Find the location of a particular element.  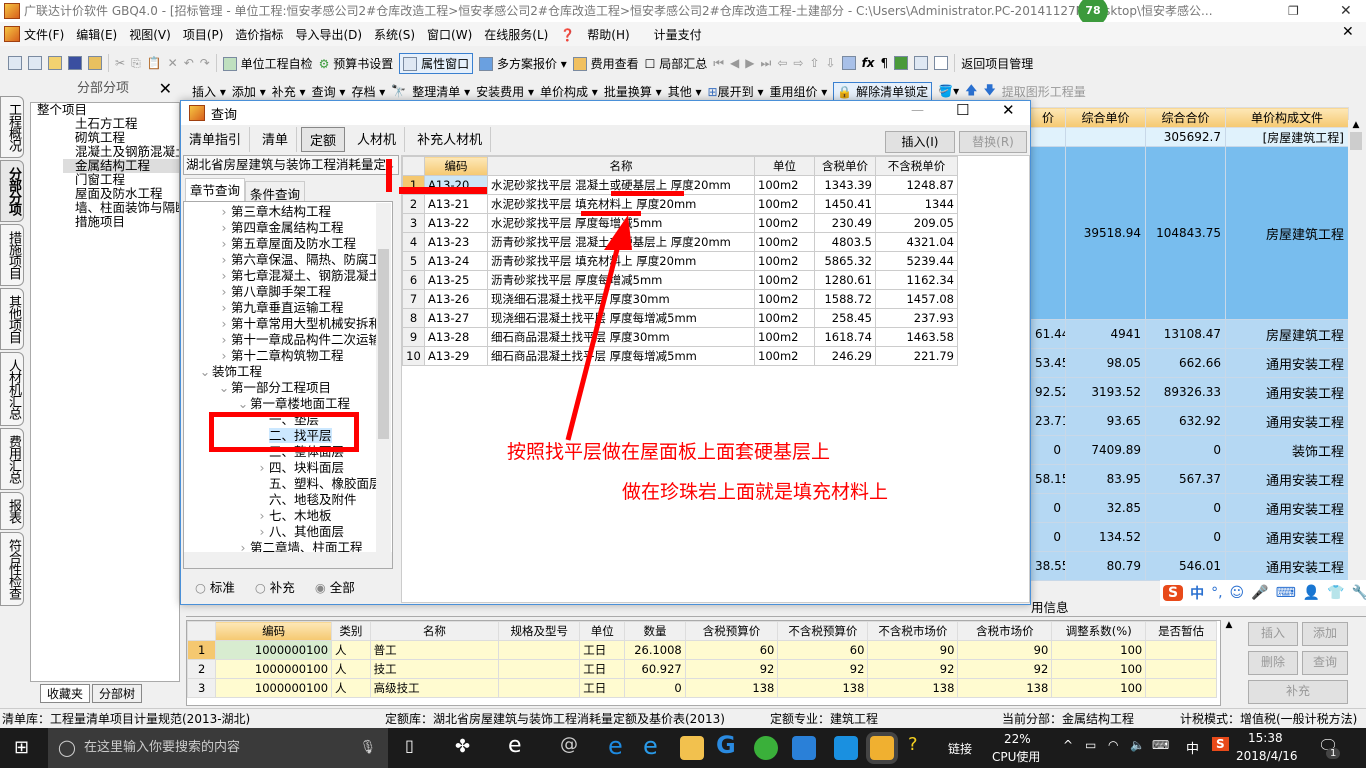

network-icon: ▭ is located at coordinates (1090, 745).